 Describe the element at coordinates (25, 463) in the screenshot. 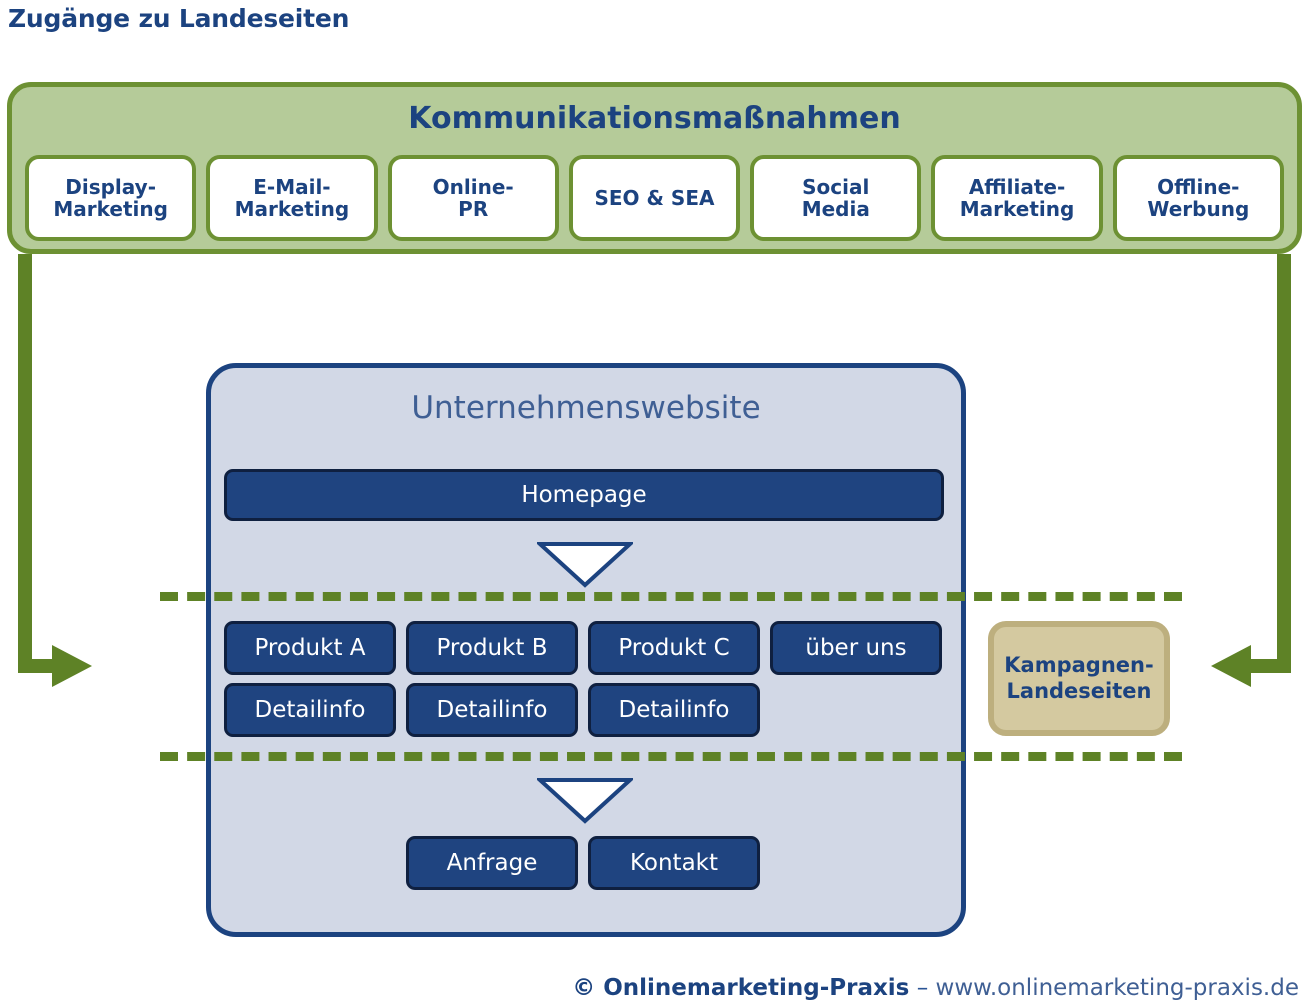

I see `connector-arrow-left-stem` at that location.